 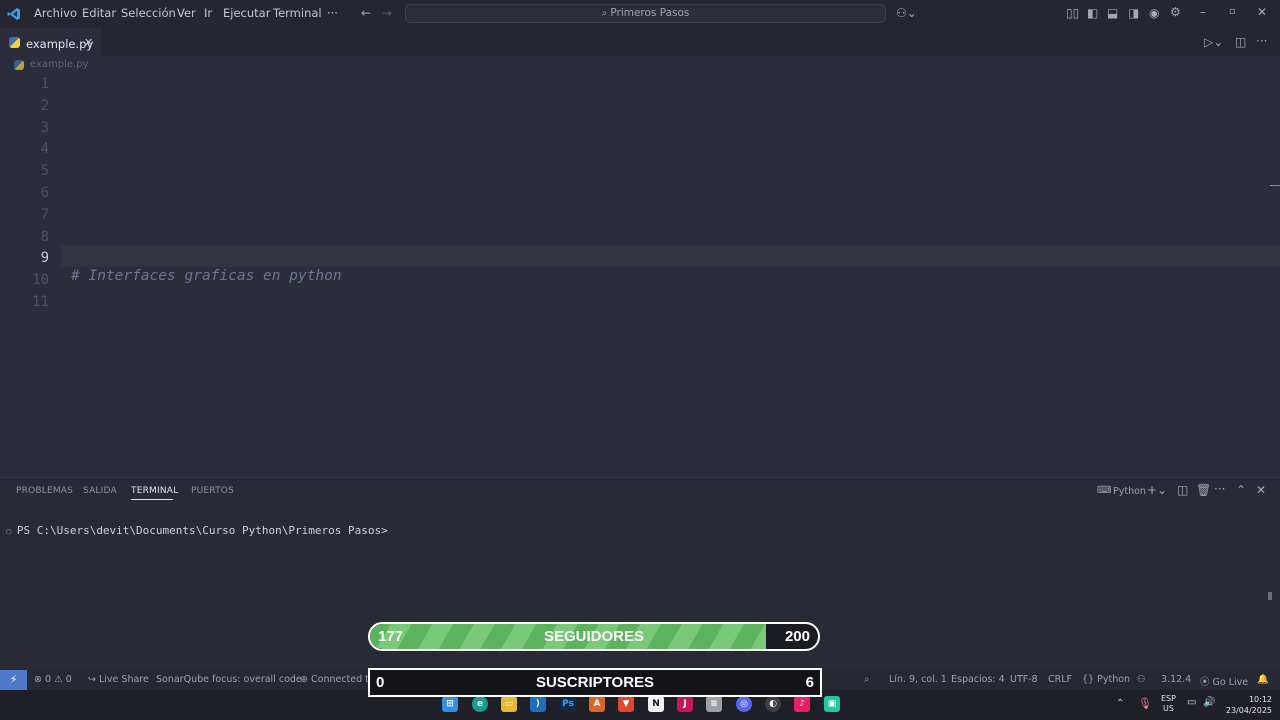 What do you see at coordinates (50, 42) in the screenshot?
I see `tab-example-py: example.py ✕` at bounding box center [50, 42].